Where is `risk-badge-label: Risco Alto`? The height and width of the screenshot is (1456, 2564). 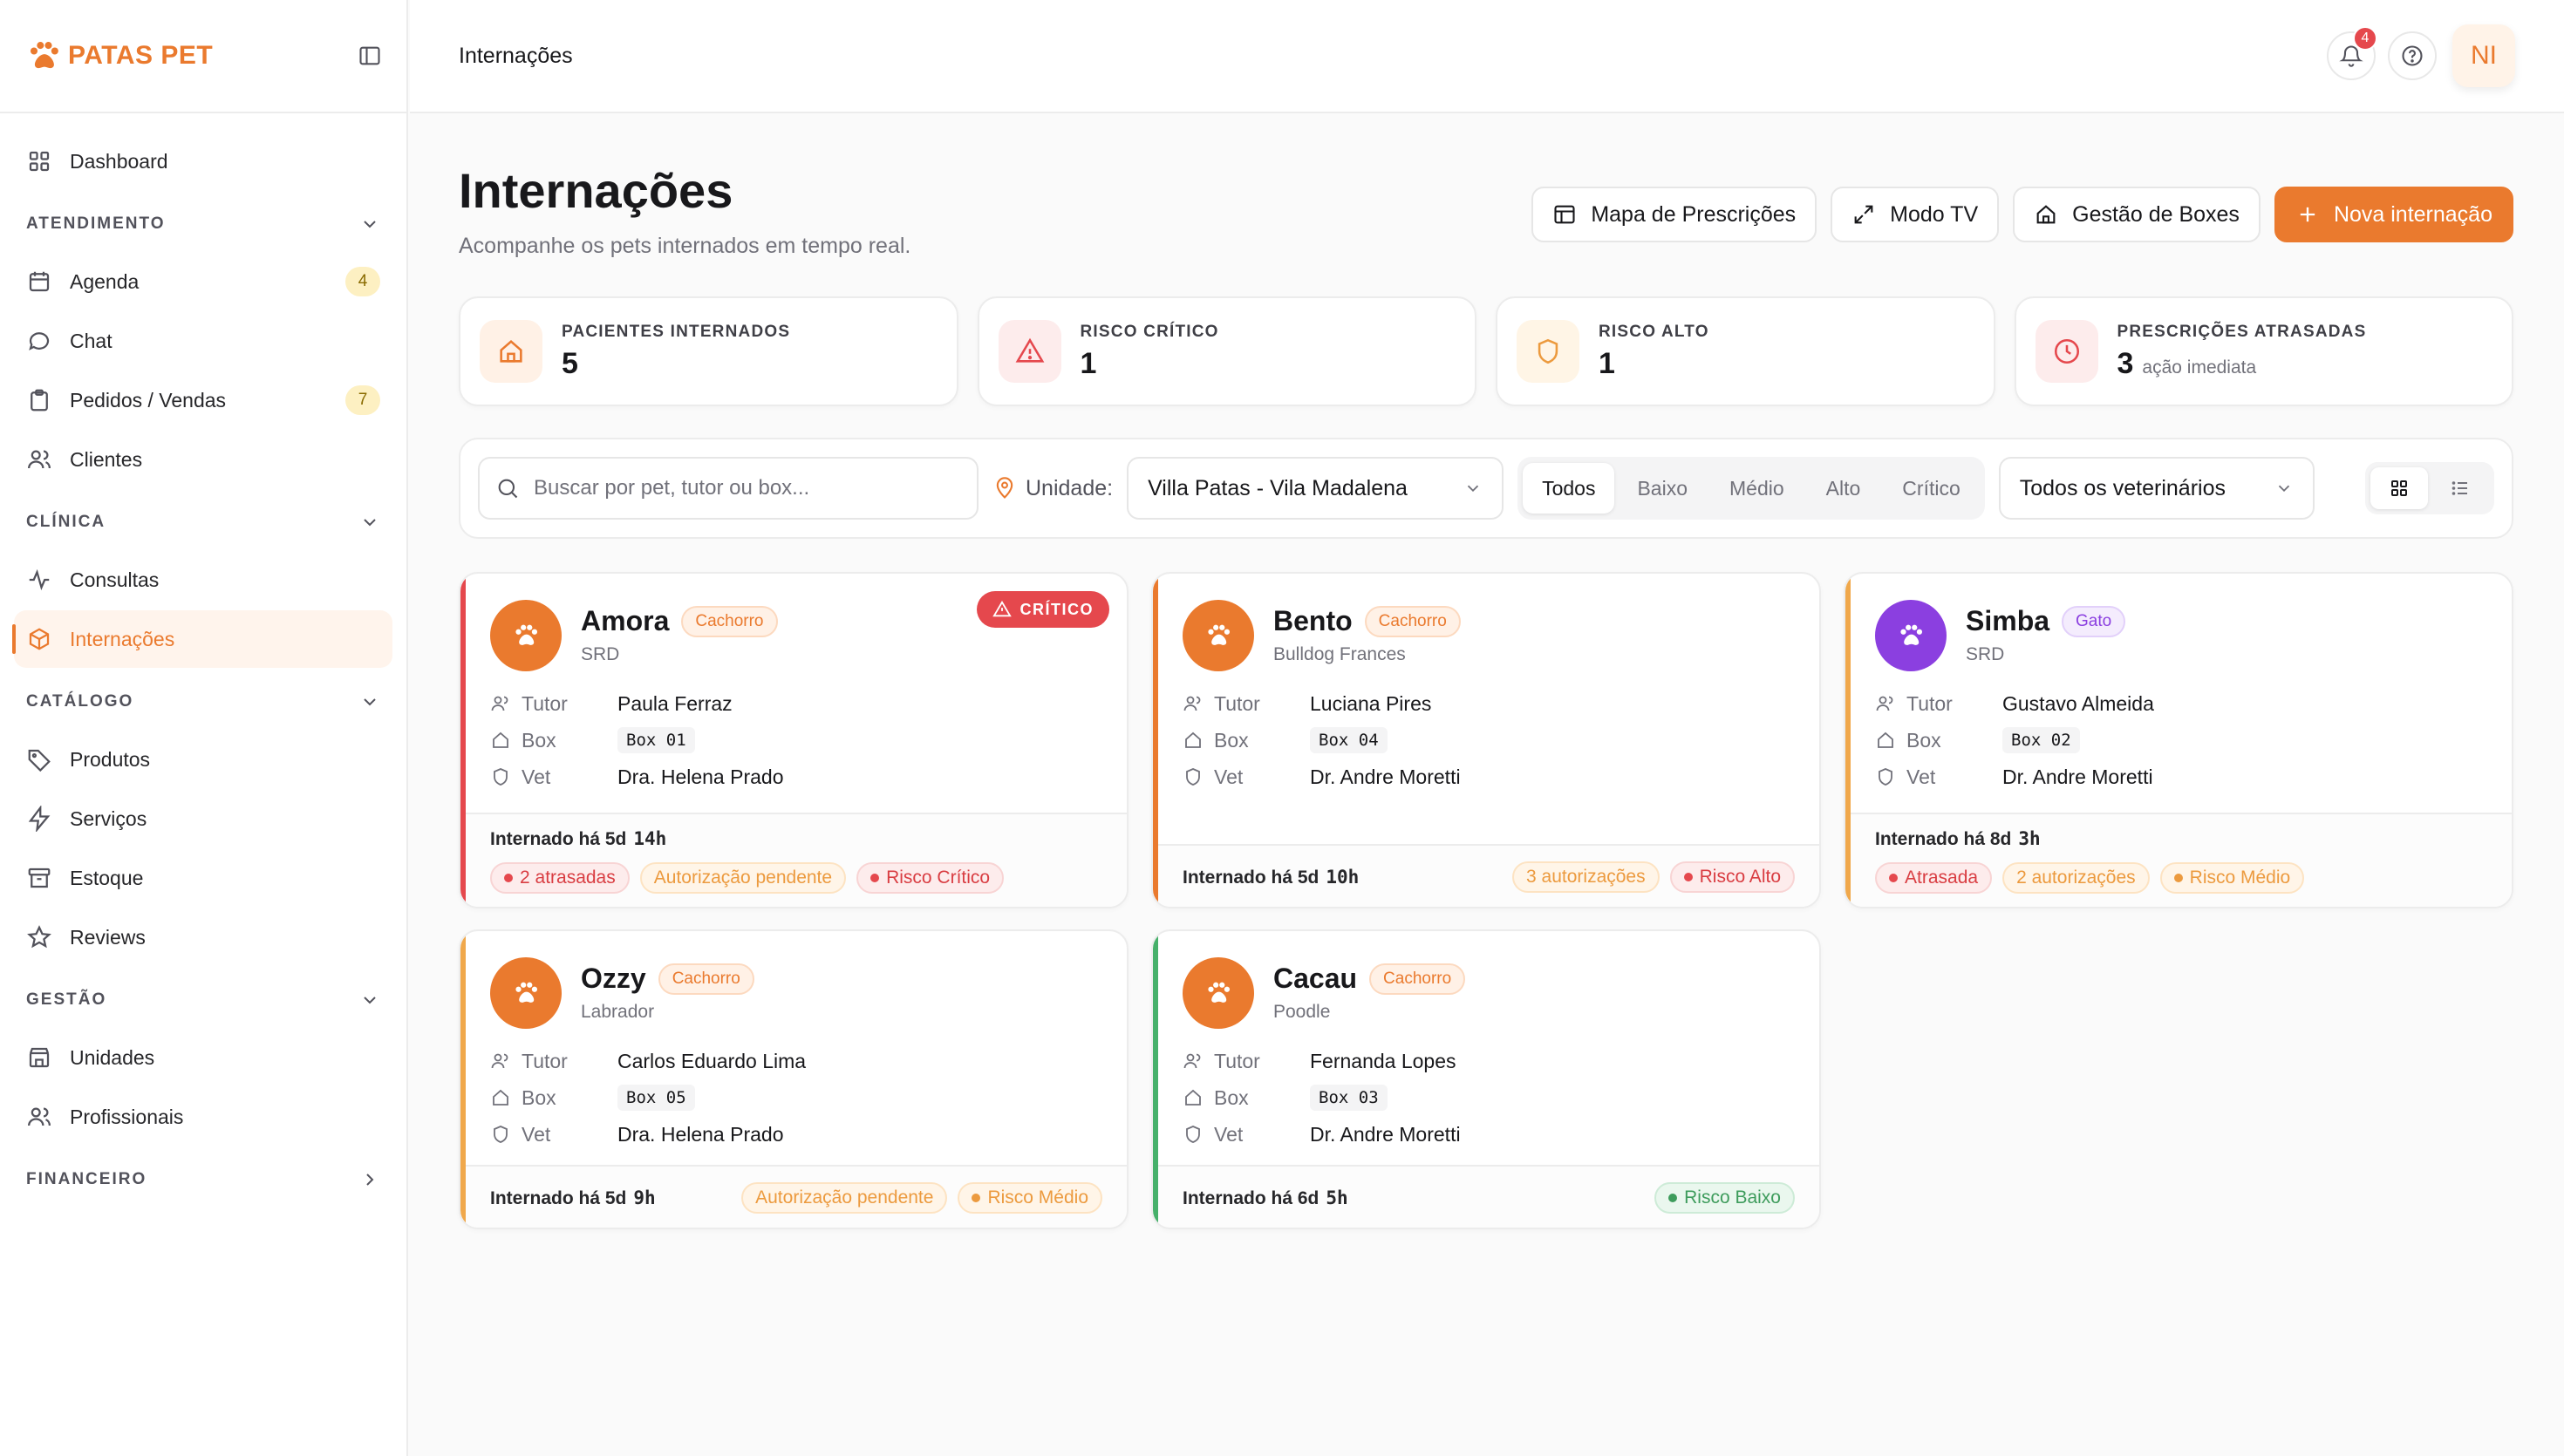 risk-badge-label: Risco Alto is located at coordinates (1740, 877).